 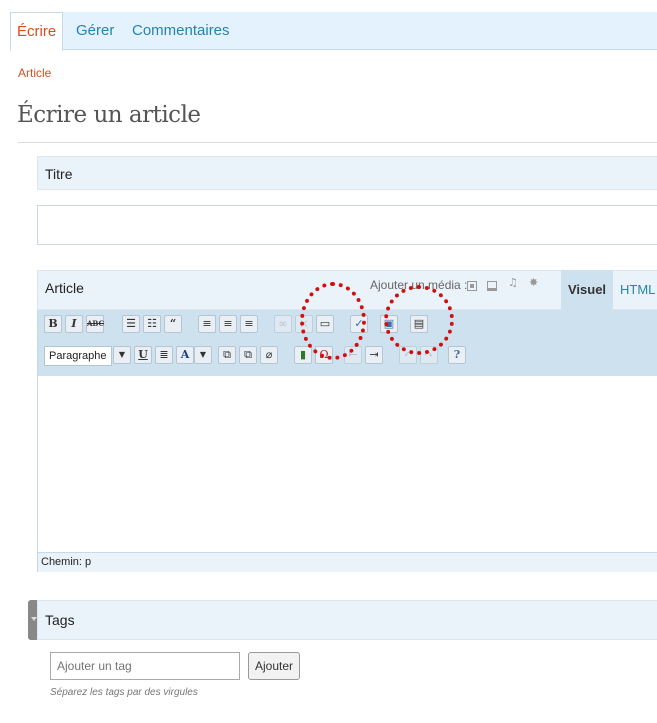 I want to click on justify-button: ≣, so click(x=164, y=355).